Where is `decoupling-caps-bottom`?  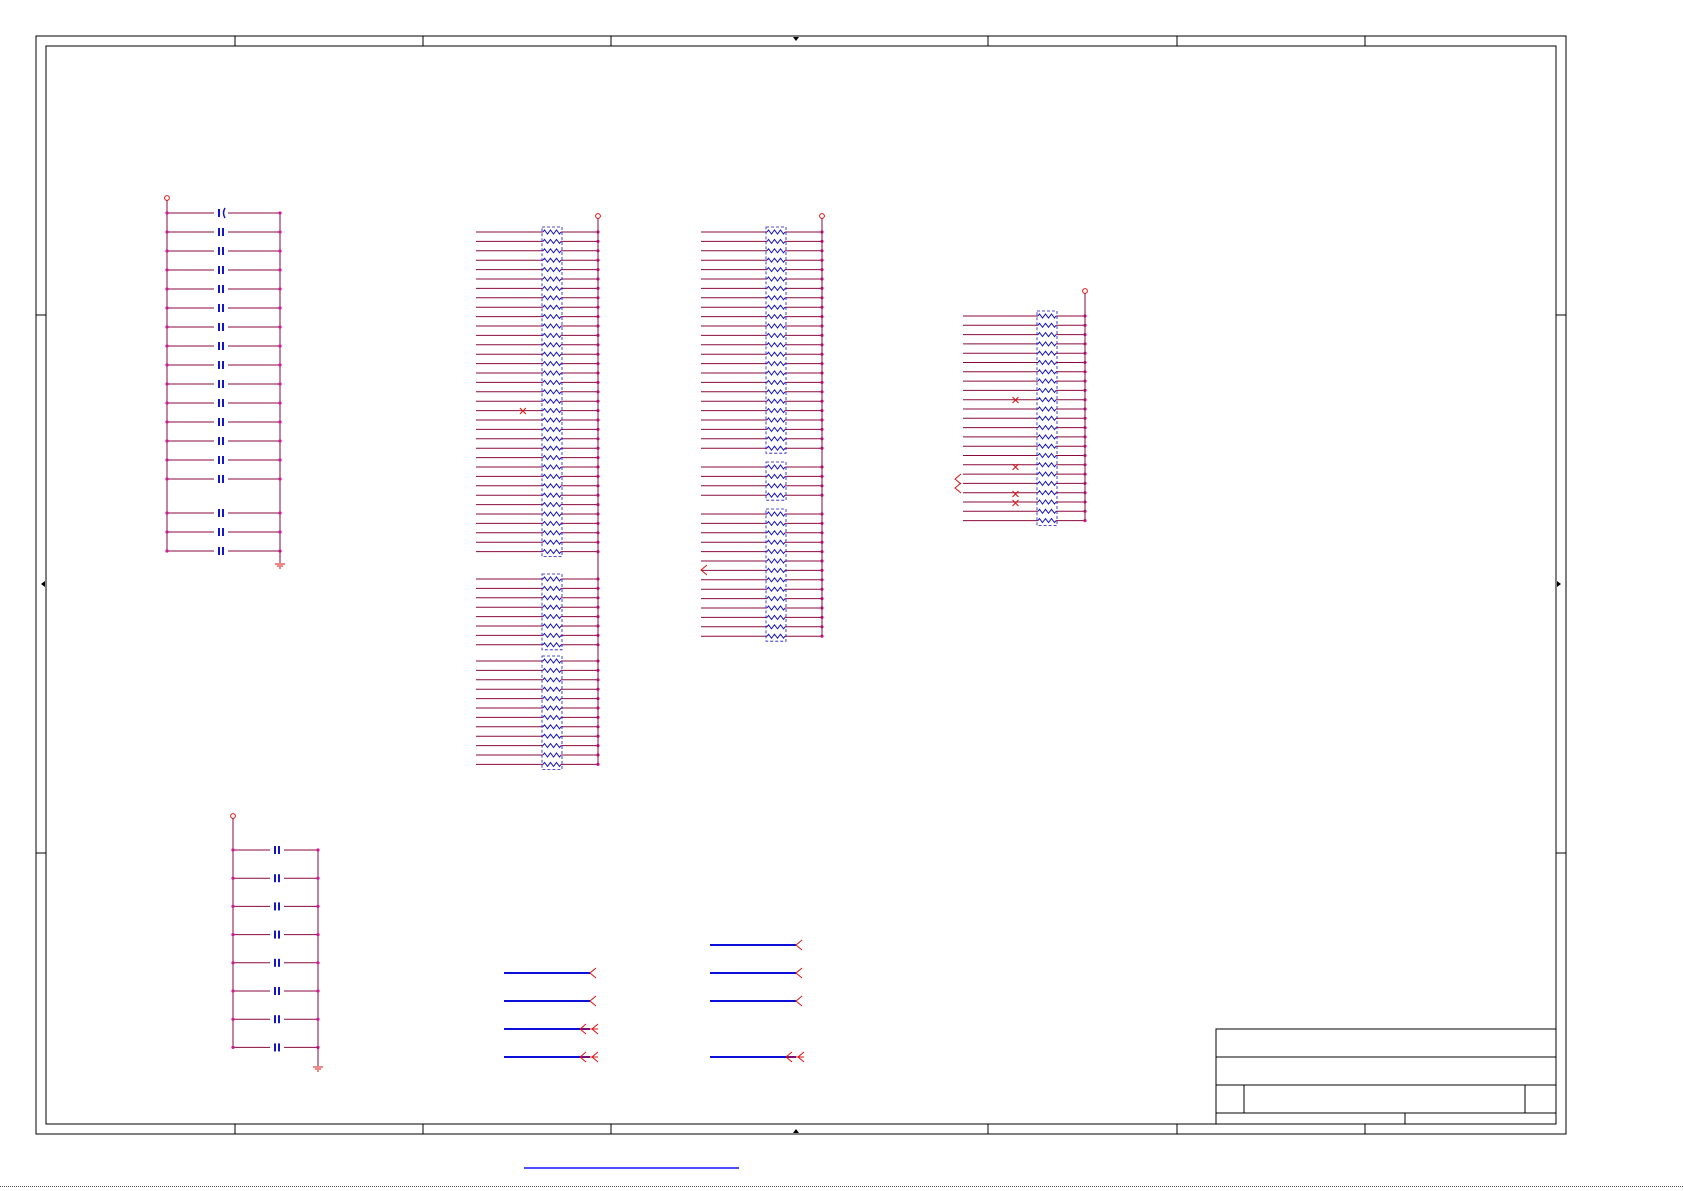
decoupling-caps-bottom is located at coordinates (276, 942).